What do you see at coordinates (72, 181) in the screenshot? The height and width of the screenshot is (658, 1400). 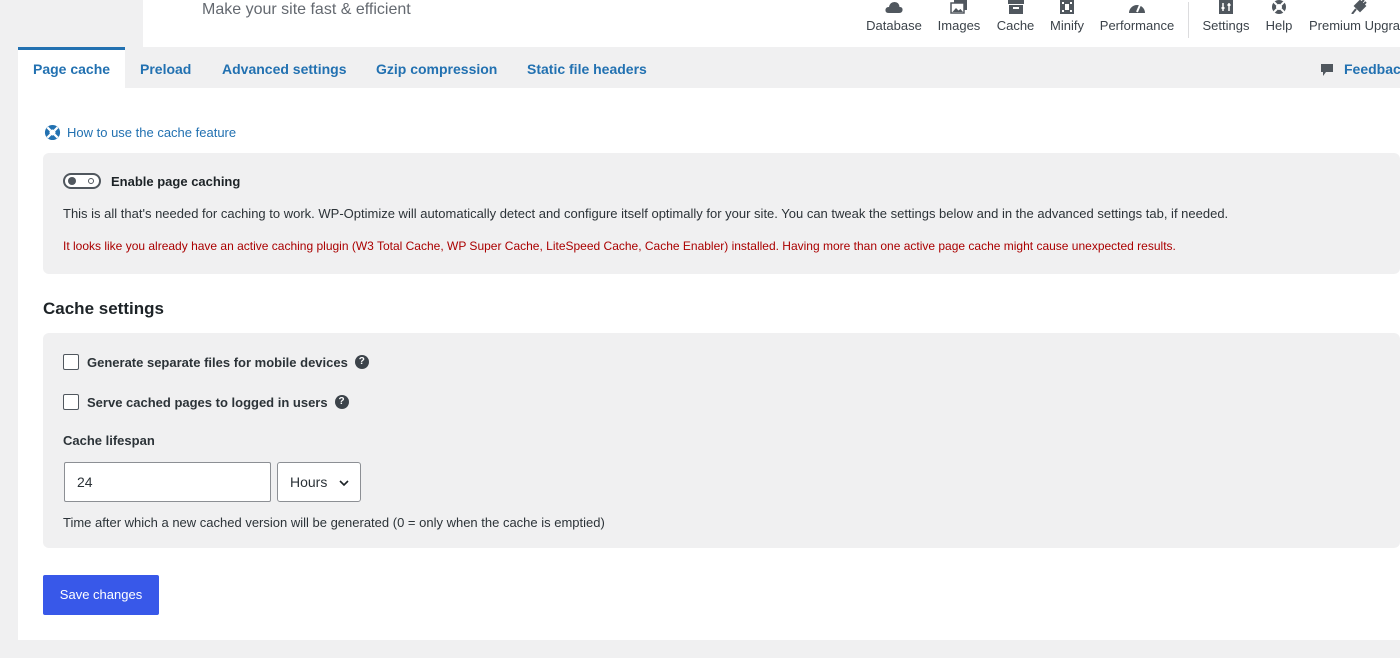 I see `toggle-knob` at bounding box center [72, 181].